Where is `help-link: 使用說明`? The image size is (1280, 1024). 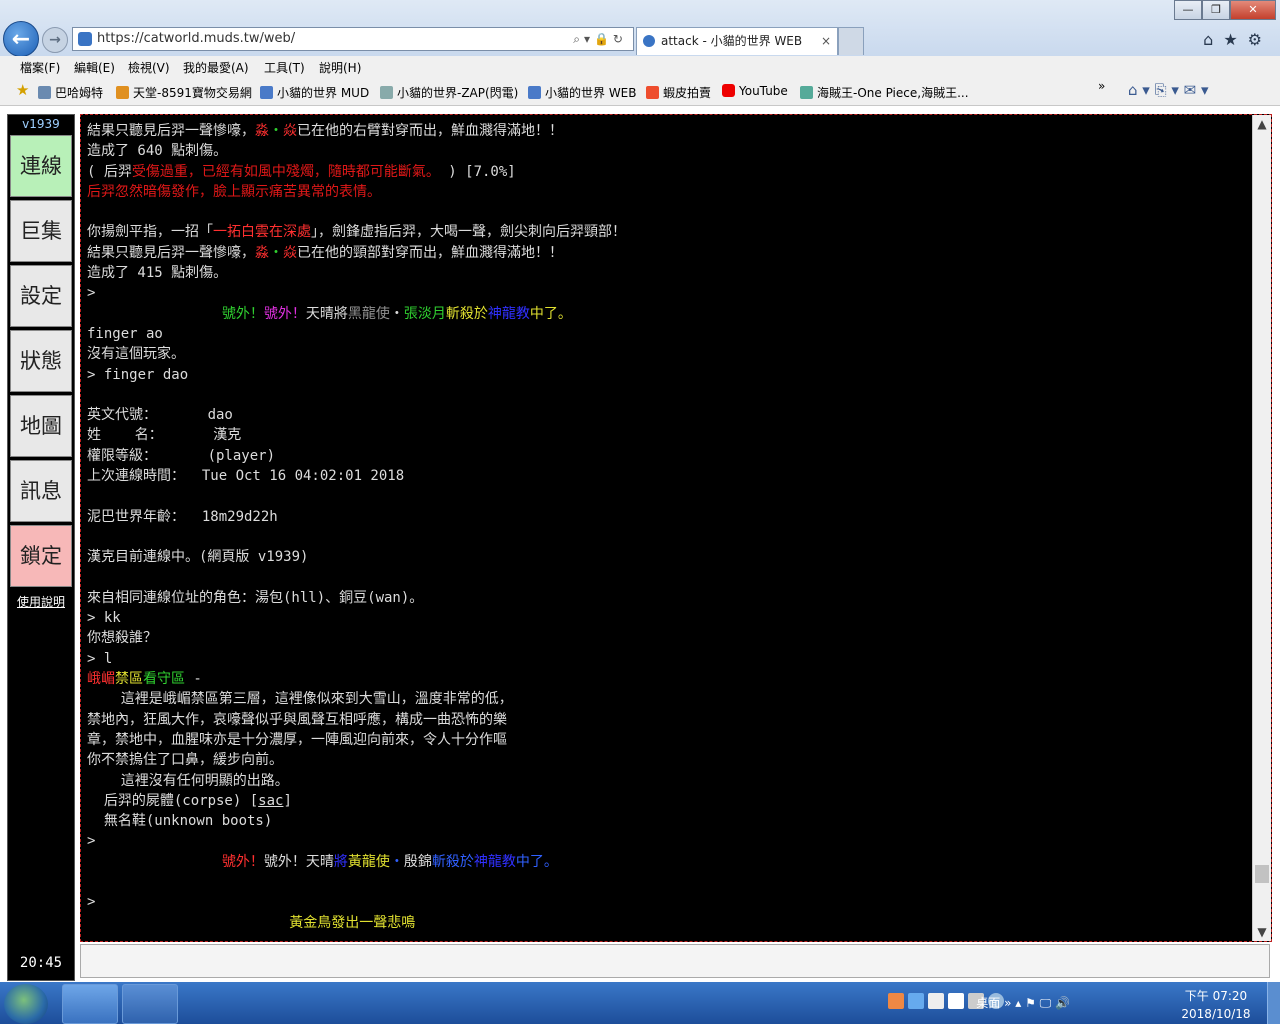 help-link: 使用說明 is located at coordinates (41, 601).